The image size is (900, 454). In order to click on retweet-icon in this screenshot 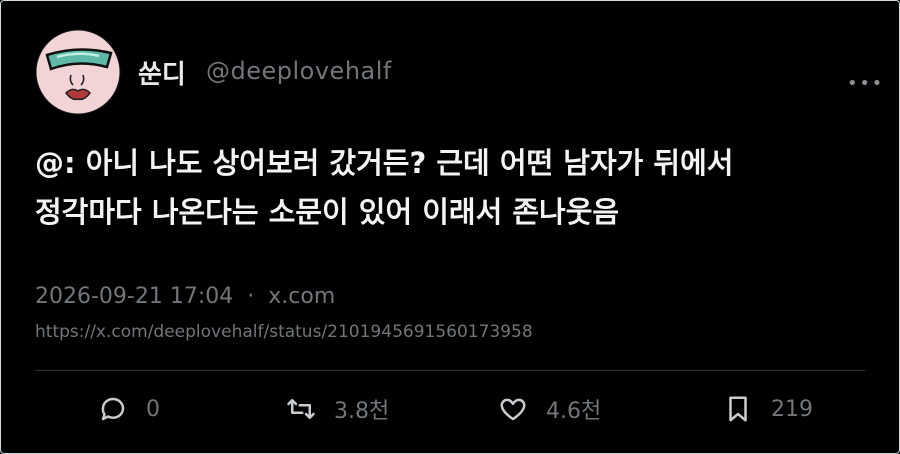, I will do `click(301, 409)`.